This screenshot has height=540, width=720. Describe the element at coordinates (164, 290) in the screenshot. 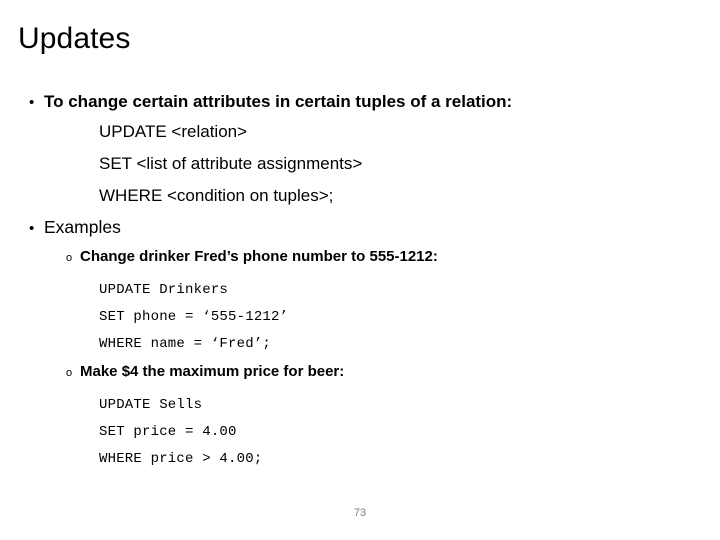

I see `code-line: UPDATE Drinkers` at that location.